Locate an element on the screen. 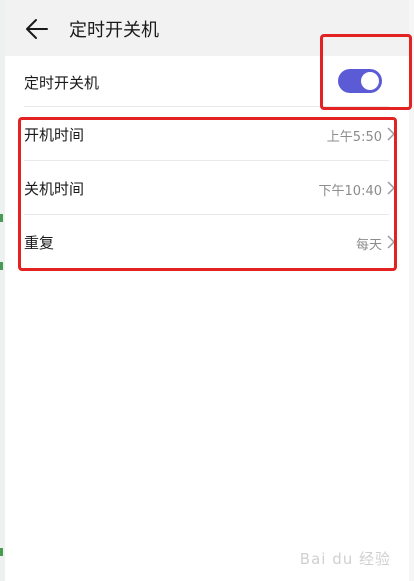 The height and width of the screenshot is (581, 414). watermark-text: Bai du 经验 is located at coordinates (345, 559).